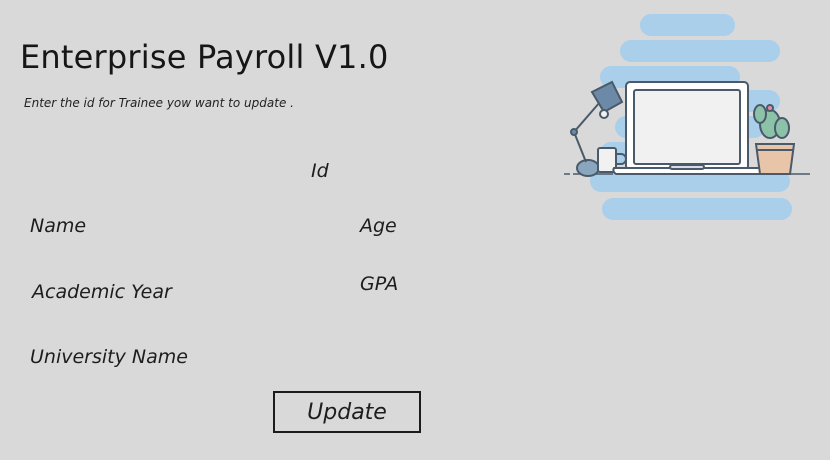 This screenshot has width=830, height=460. What do you see at coordinates (109, 357) in the screenshot?
I see `university-name-label: University Name` at bounding box center [109, 357].